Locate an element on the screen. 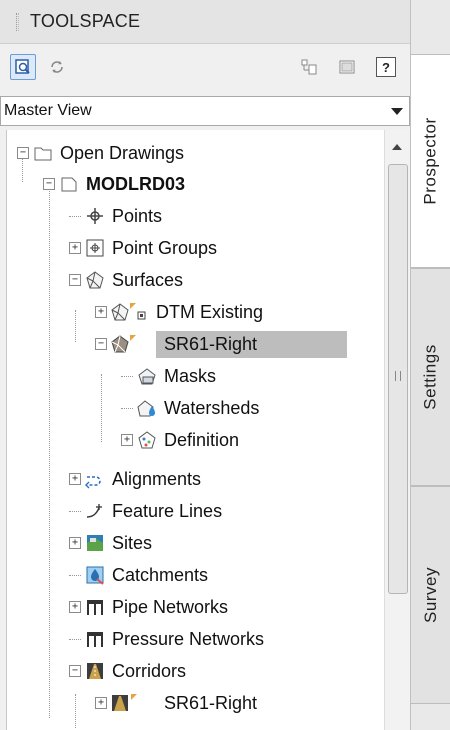 This screenshot has height=730, width=450. tree-item-points: Points is located at coordinates (115, 216).